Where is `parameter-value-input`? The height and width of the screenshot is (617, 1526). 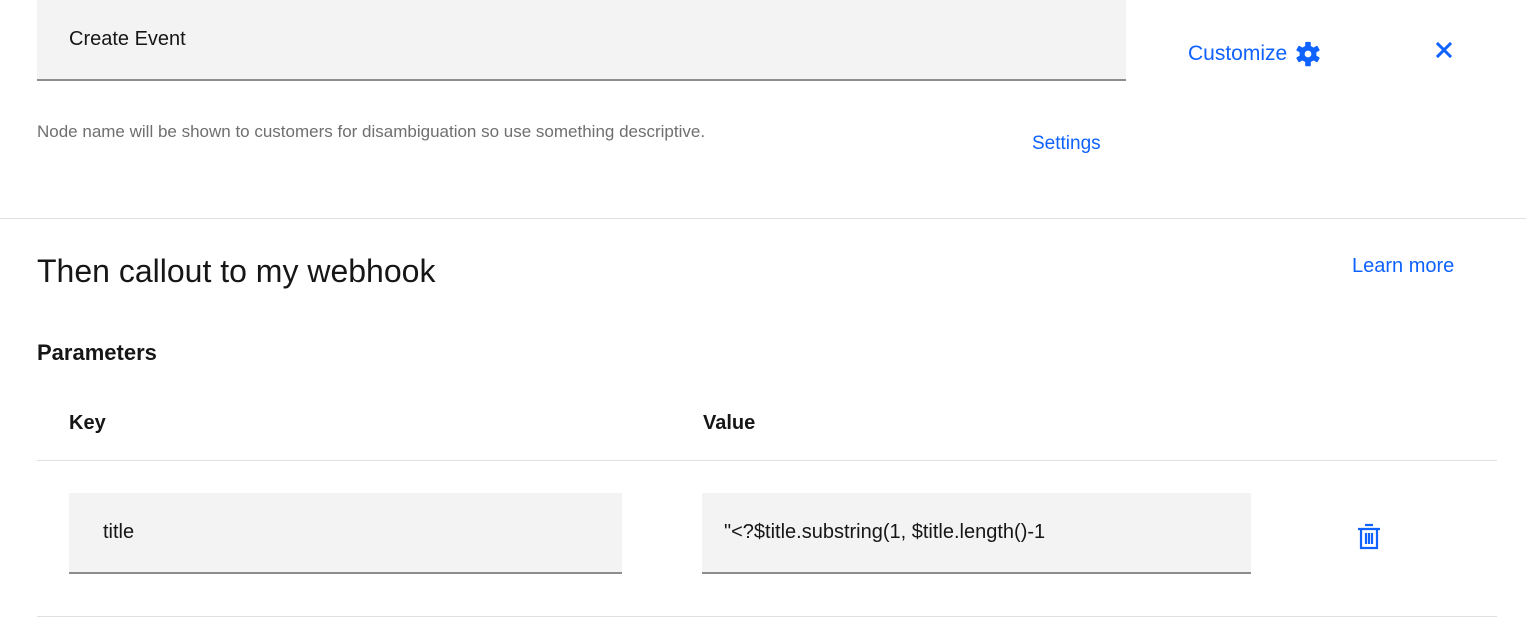
parameter-value-input is located at coordinates (976, 533).